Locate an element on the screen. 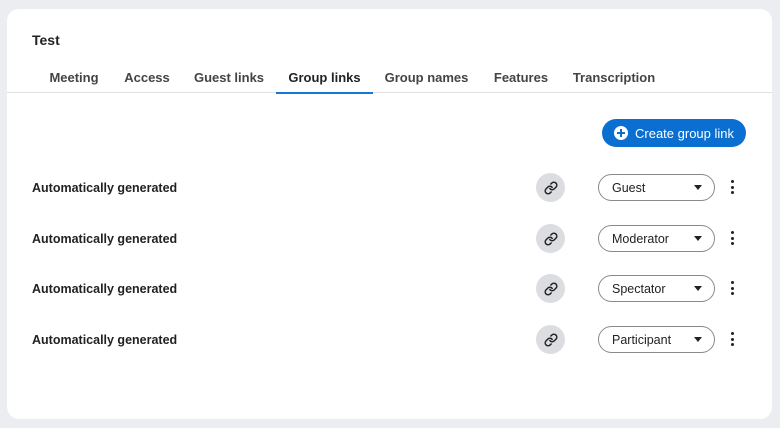 This screenshot has height=428, width=780. group-link-row: Automatically generated Moderator is located at coordinates (389, 239).